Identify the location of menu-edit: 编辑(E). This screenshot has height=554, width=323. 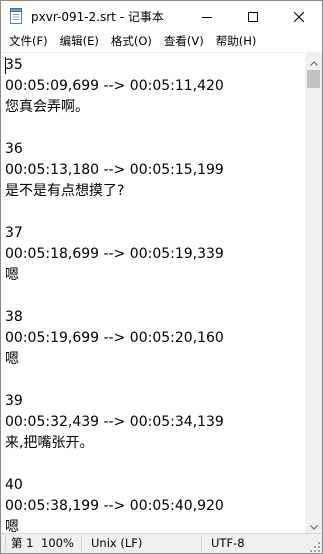
(79, 41).